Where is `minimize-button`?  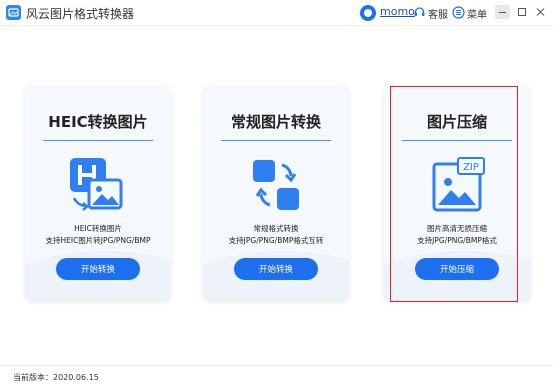
minimize-button is located at coordinates (502, 12).